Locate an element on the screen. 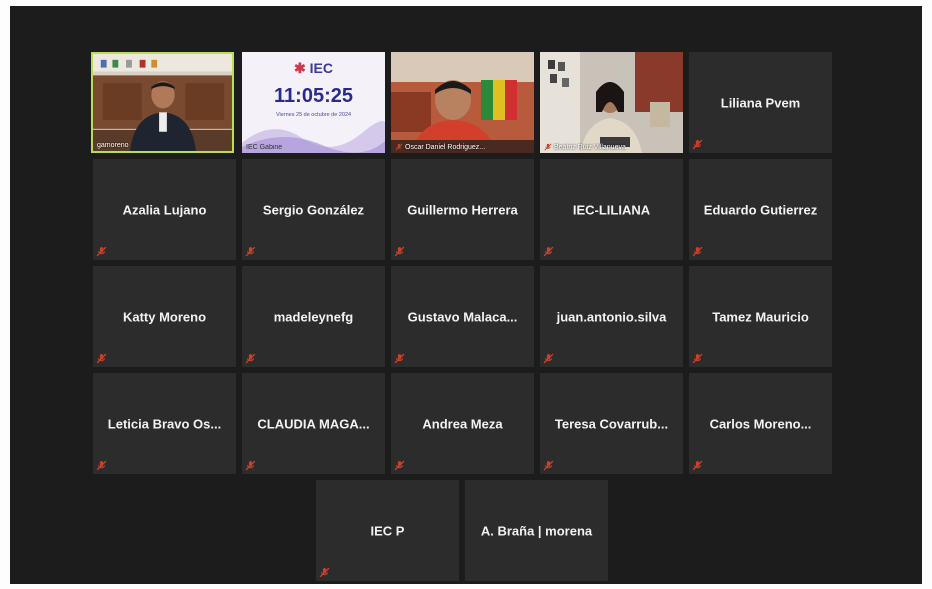 This screenshot has height=589, width=932. participant-name: Azalia Lujano is located at coordinates (164, 209).